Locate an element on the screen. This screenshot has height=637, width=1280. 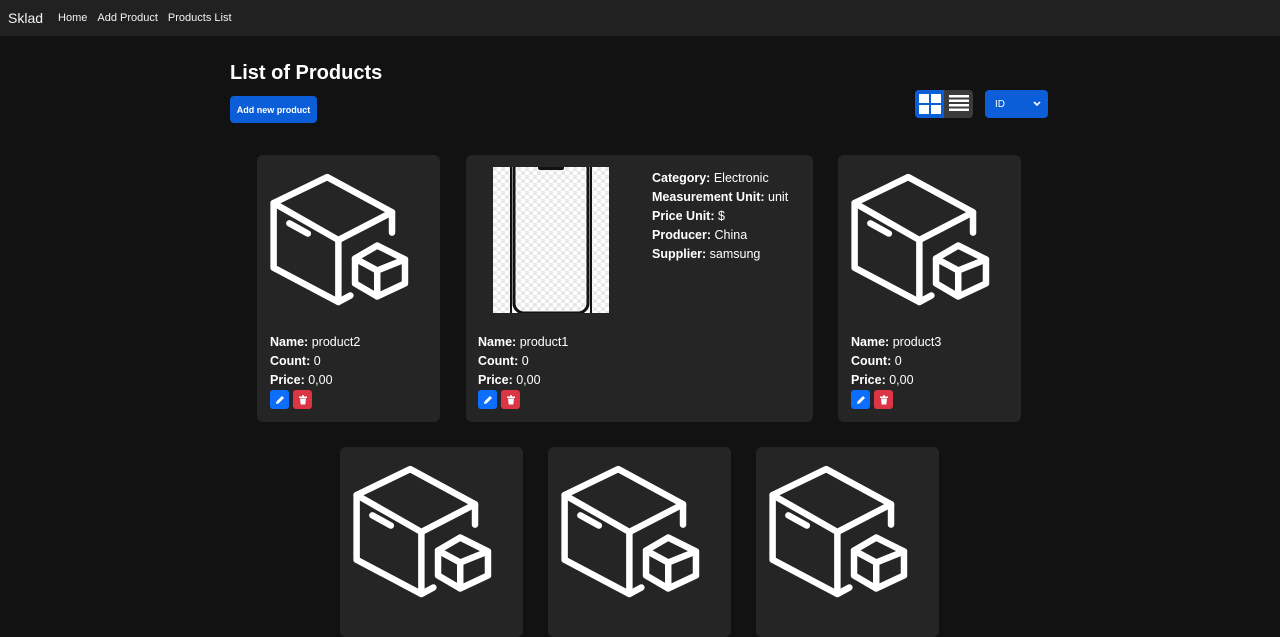
sort-select: ID is located at coordinates (1016, 104).